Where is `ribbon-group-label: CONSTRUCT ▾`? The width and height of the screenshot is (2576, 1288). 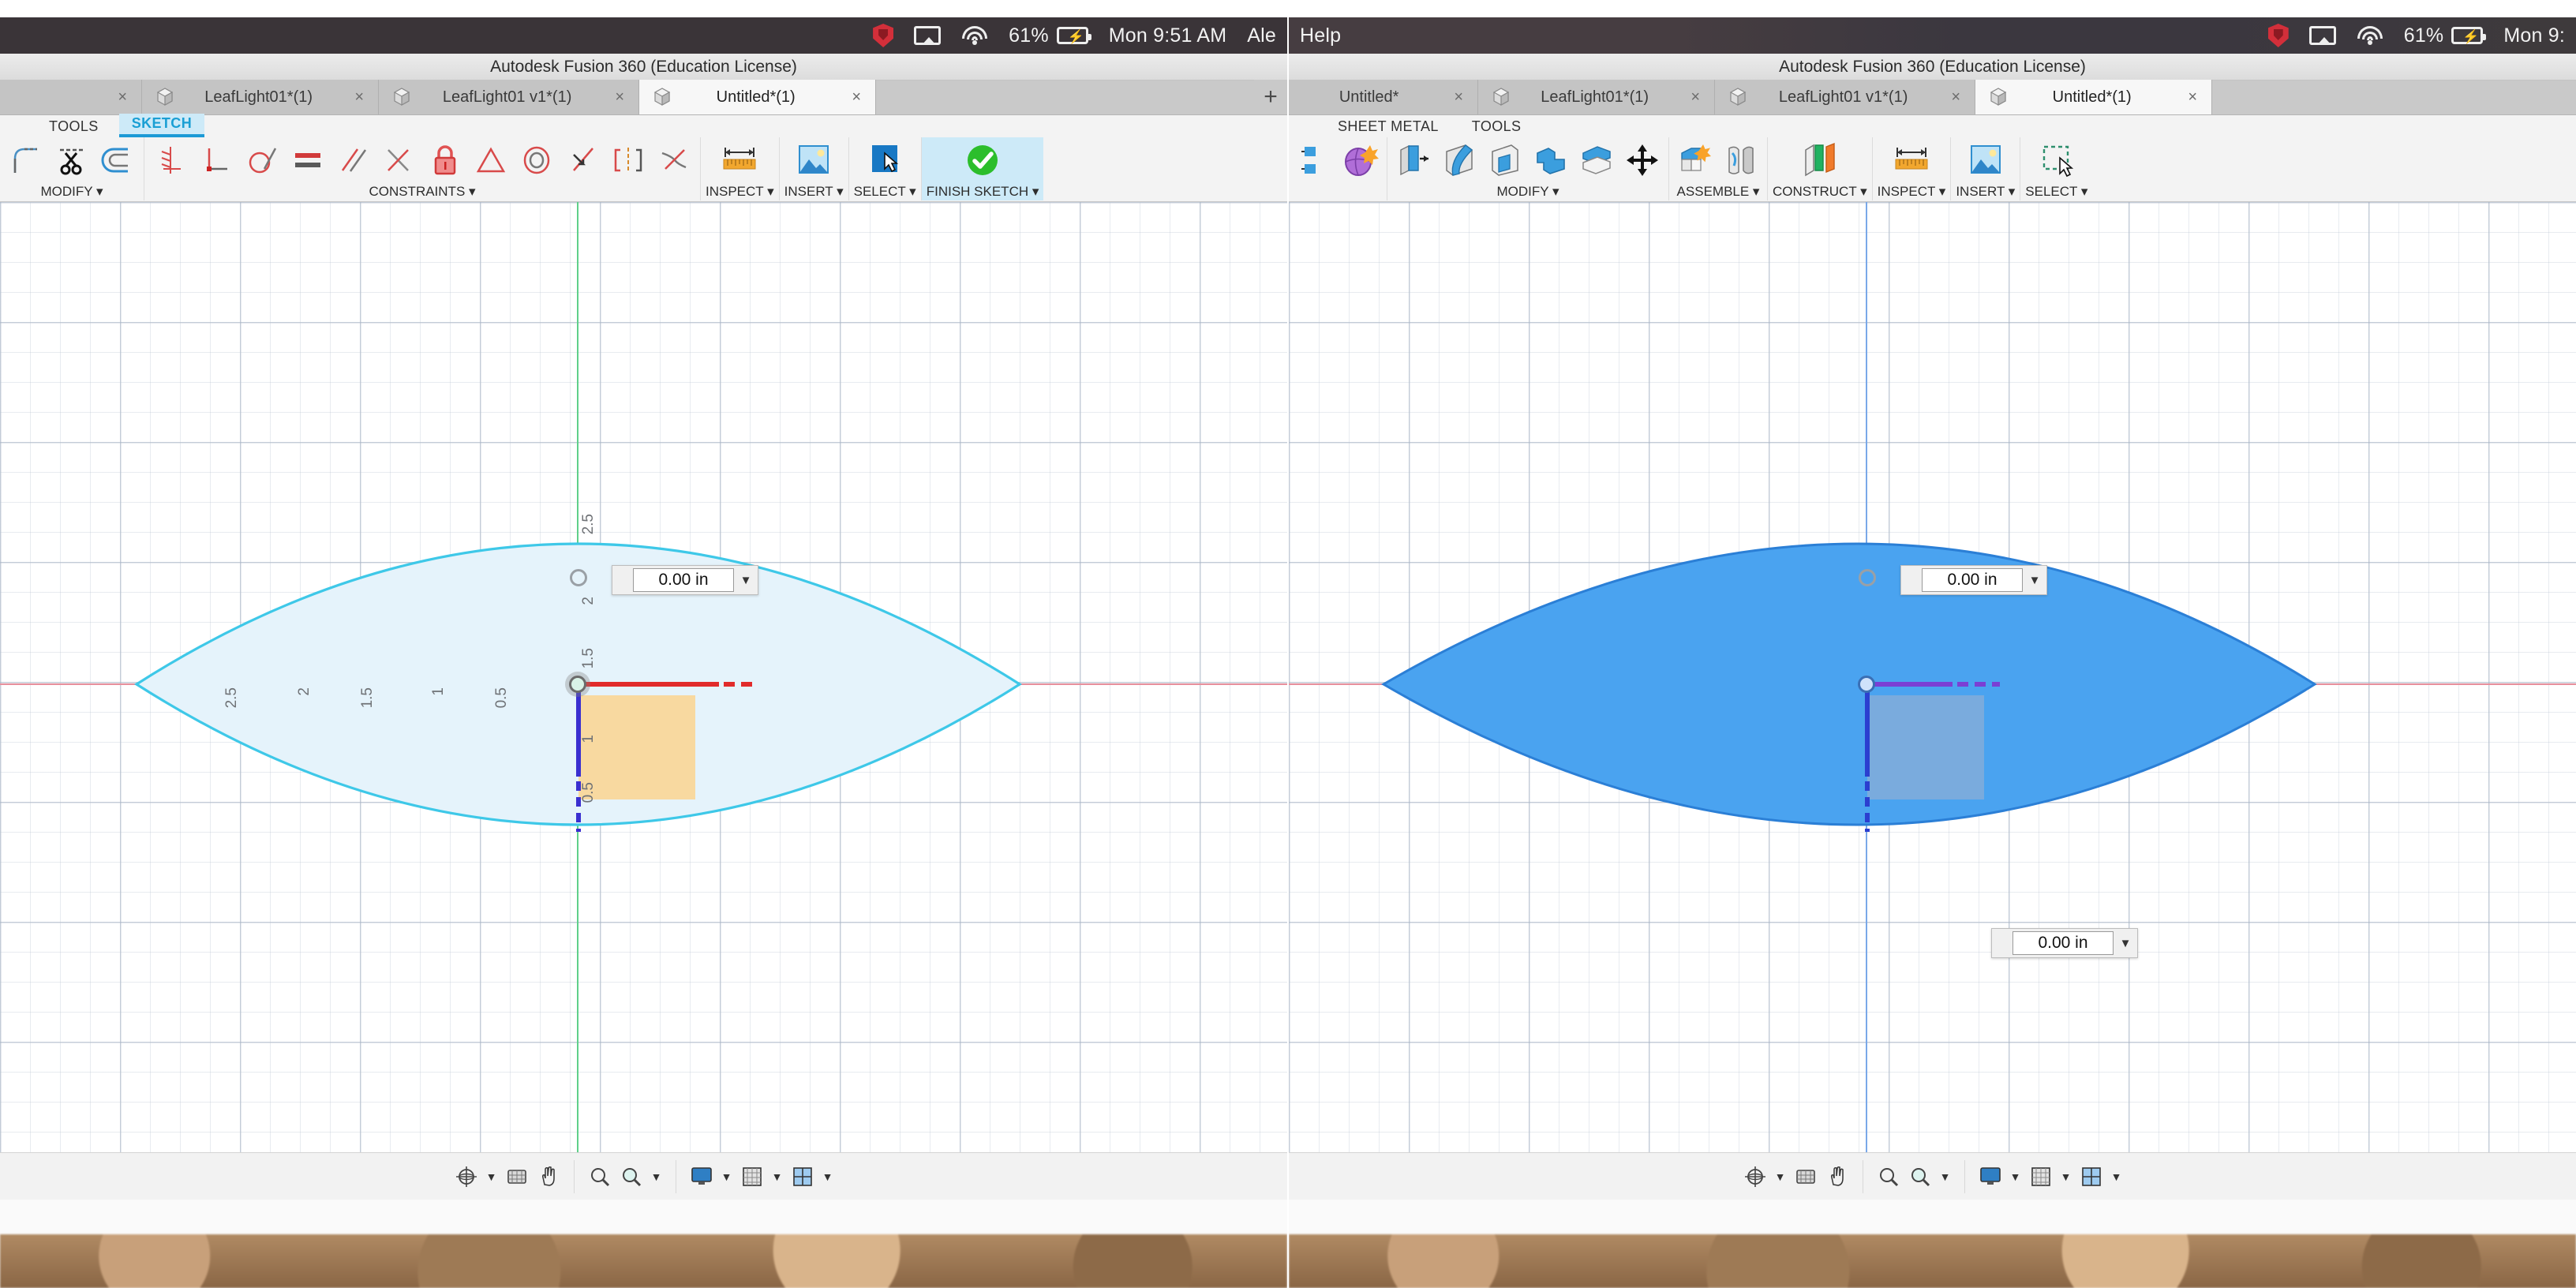
ribbon-group-label: CONSTRUCT ▾ is located at coordinates (1820, 191).